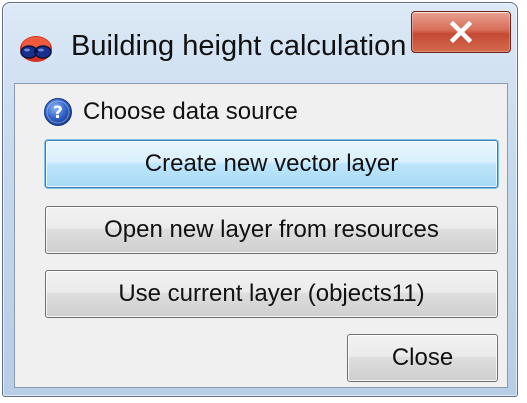  What do you see at coordinates (190, 111) in the screenshot?
I see `prompt-label: Choose data source` at bounding box center [190, 111].